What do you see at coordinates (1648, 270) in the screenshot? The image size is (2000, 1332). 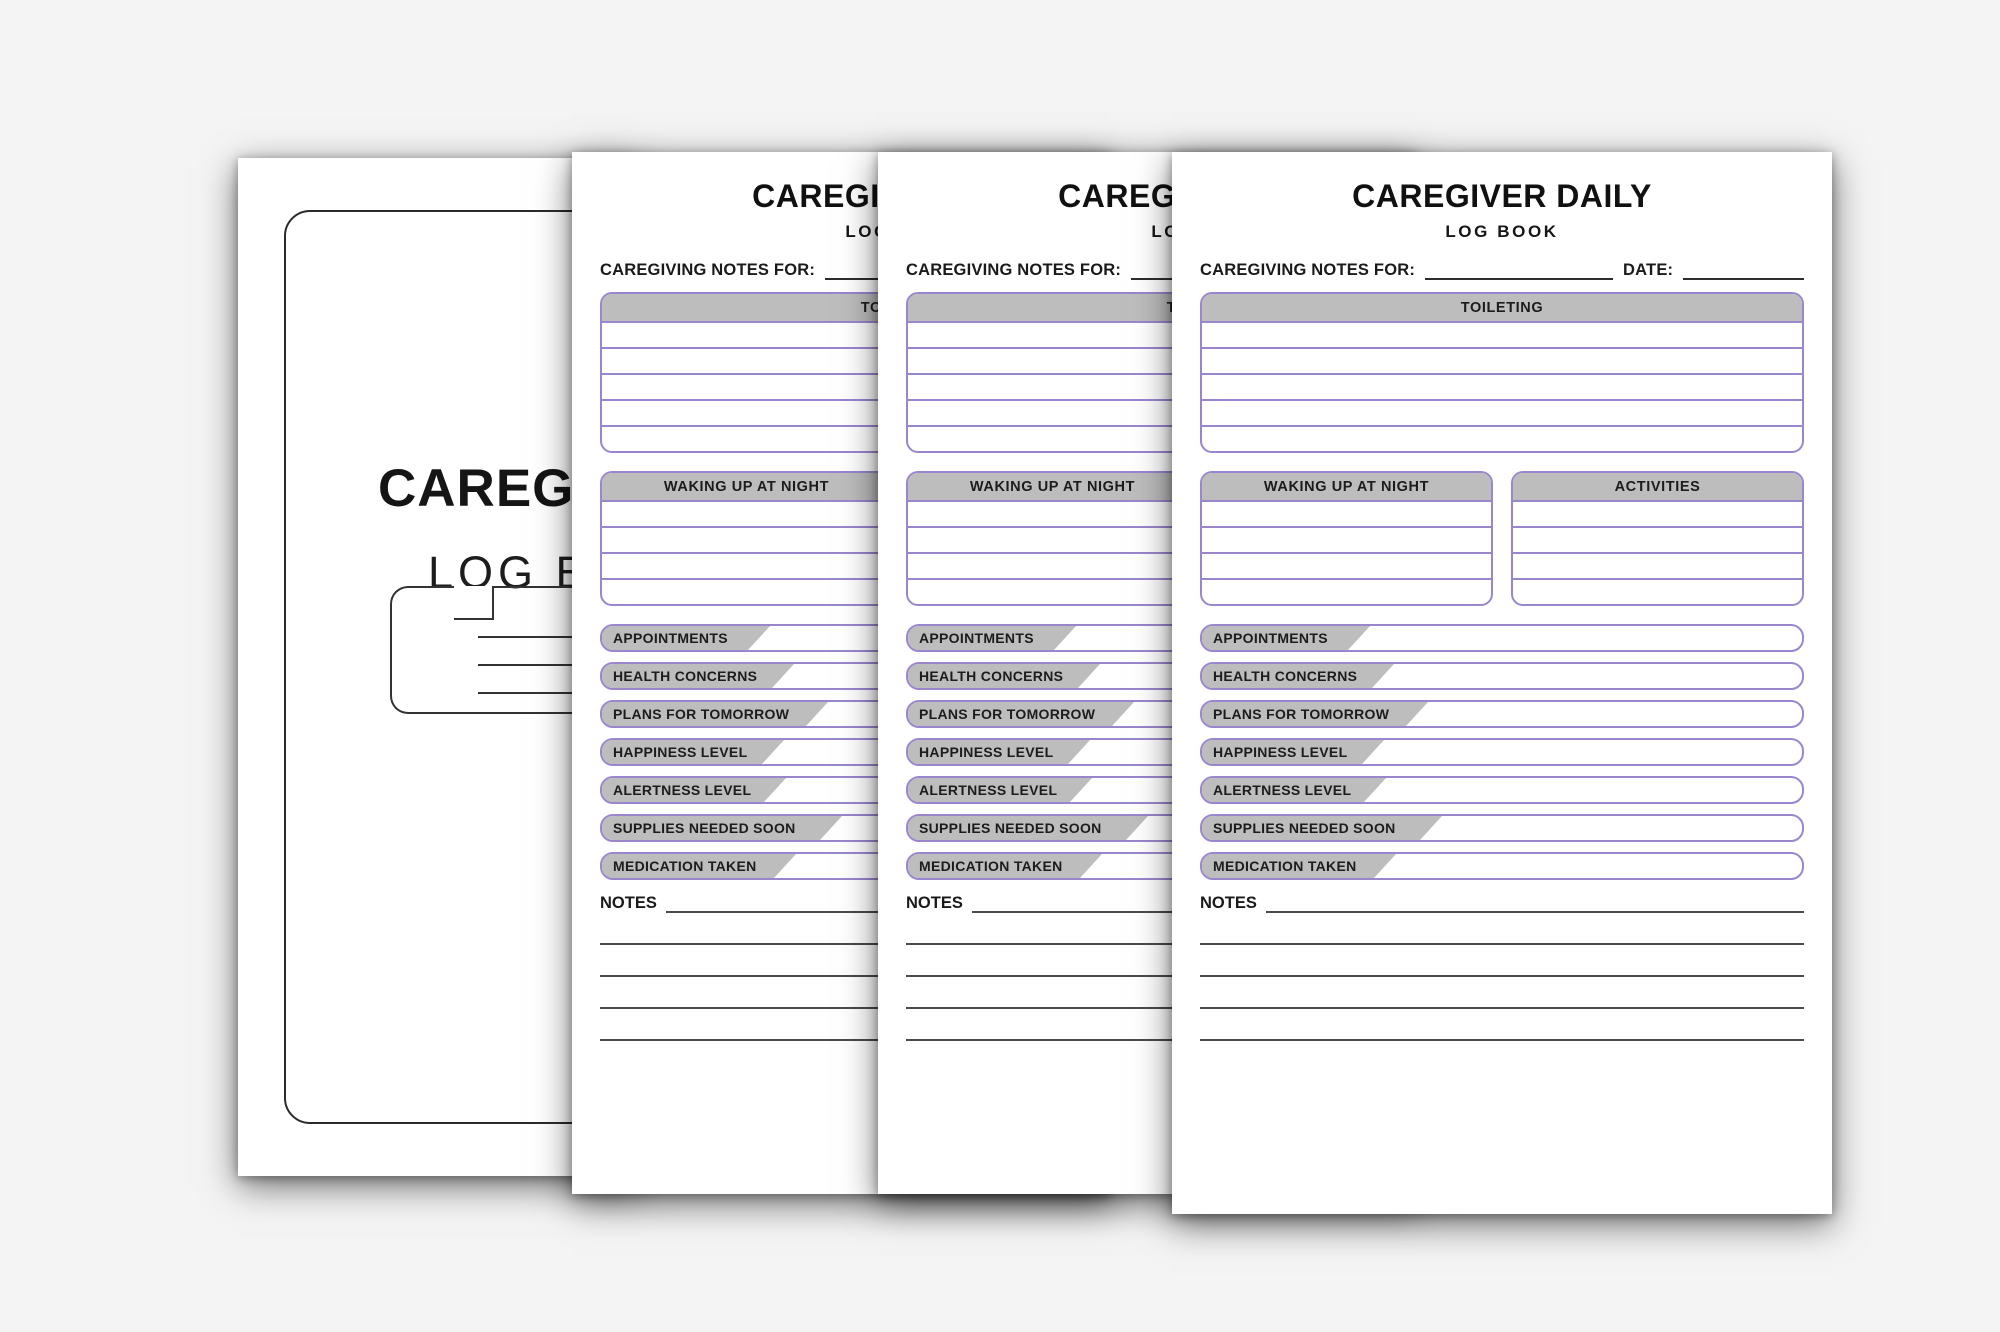 I see `date-label: DATE:` at bounding box center [1648, 270].